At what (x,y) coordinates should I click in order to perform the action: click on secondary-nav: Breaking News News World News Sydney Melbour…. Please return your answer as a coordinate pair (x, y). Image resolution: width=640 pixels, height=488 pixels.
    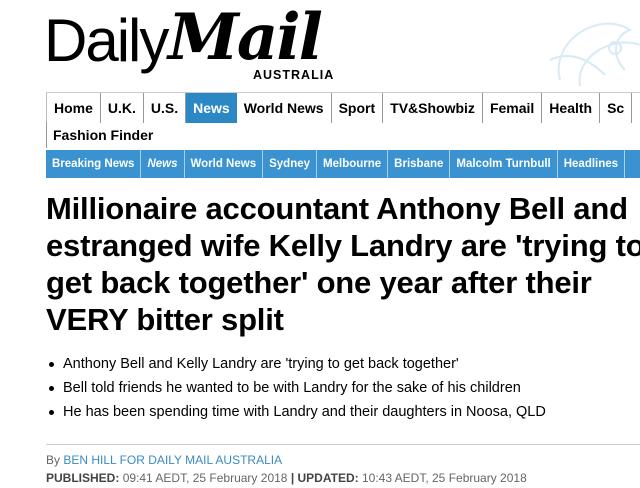
    Looking at the image, I should click on (343, 164).